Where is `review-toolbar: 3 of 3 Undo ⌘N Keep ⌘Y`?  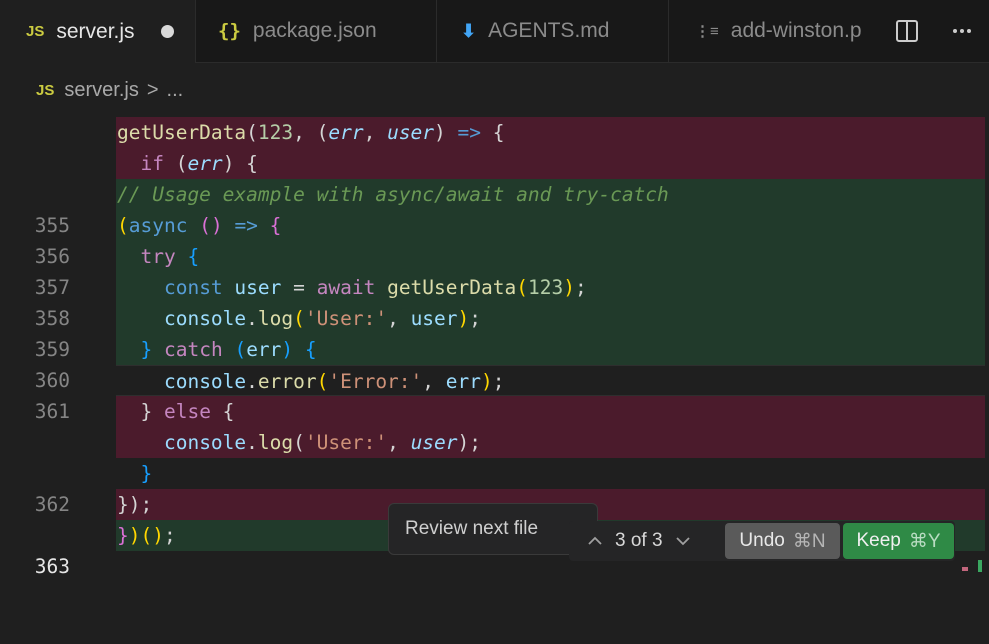
review-toolbar: 3 of 3 Undo ⌘N Keep ⌘Y is located at coordinates (762, 541).